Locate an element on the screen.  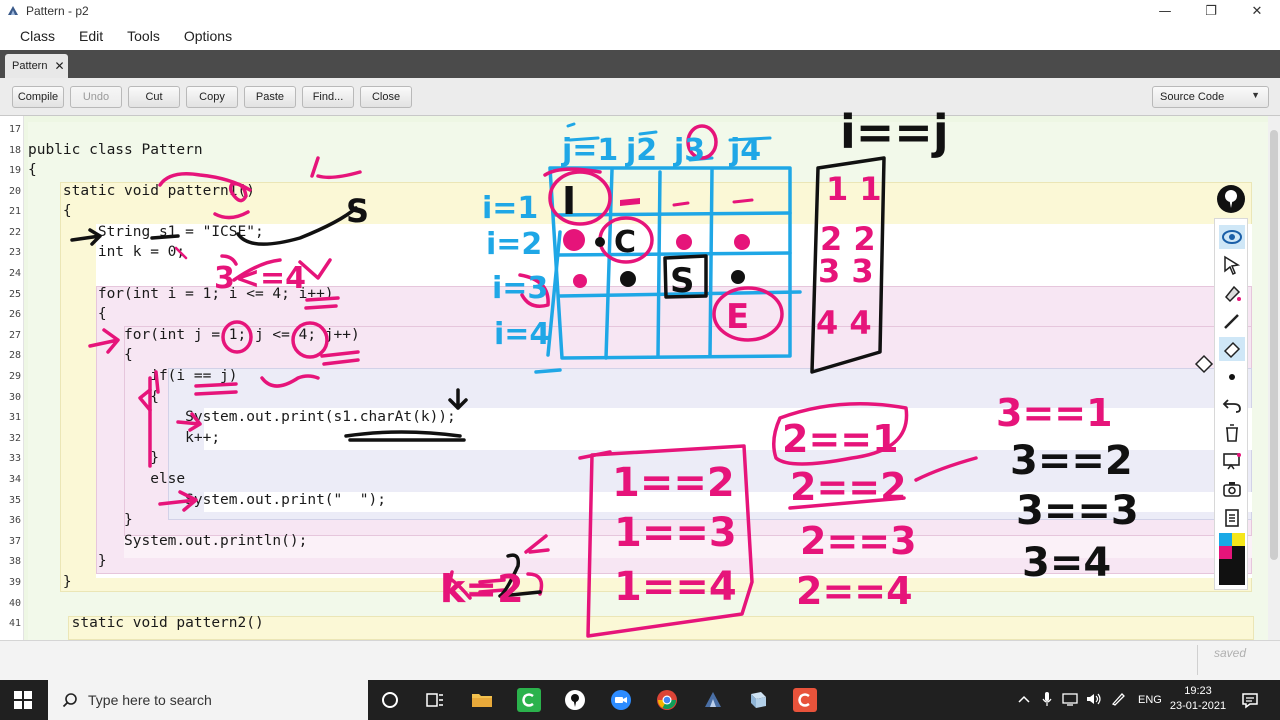
microphone-icon is located at coordinates (1047, 700).